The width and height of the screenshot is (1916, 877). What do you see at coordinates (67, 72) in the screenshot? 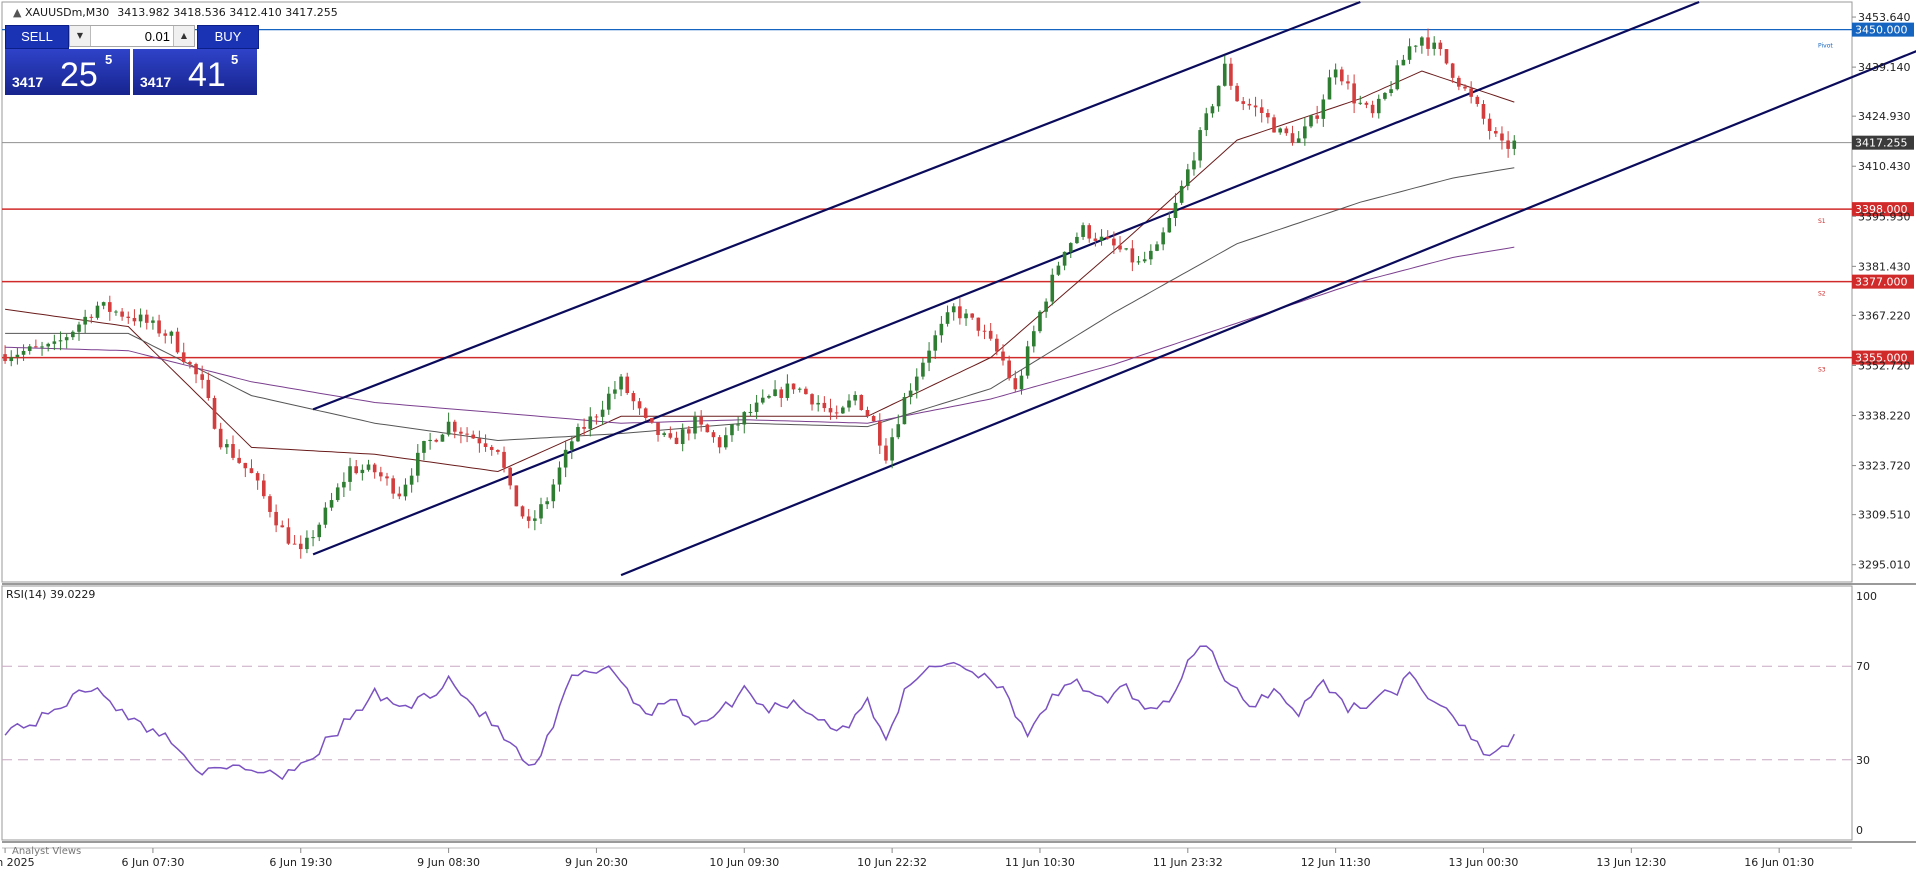
I see `sell-price-button: 3417 25 5` at bounding box center [67, 72].